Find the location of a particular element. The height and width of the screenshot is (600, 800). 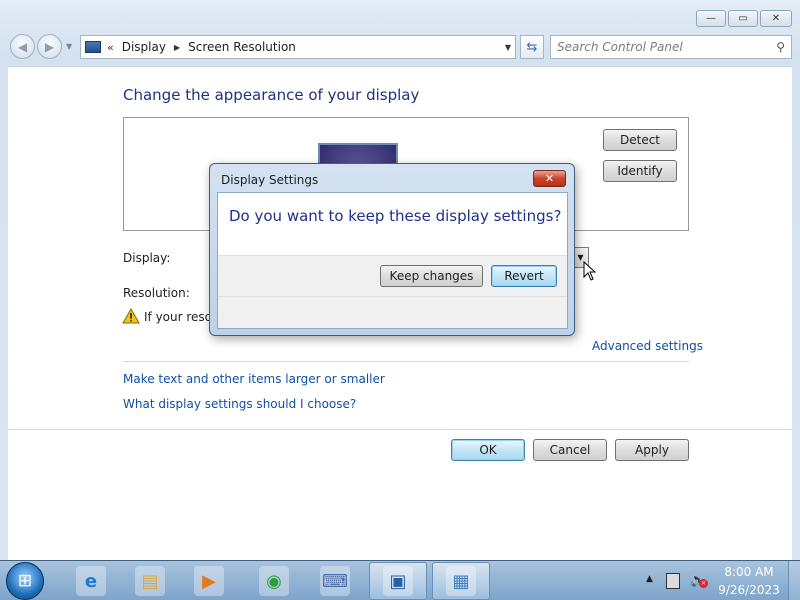

internet-explorer-icon: e is located at coordinates (91, 581).